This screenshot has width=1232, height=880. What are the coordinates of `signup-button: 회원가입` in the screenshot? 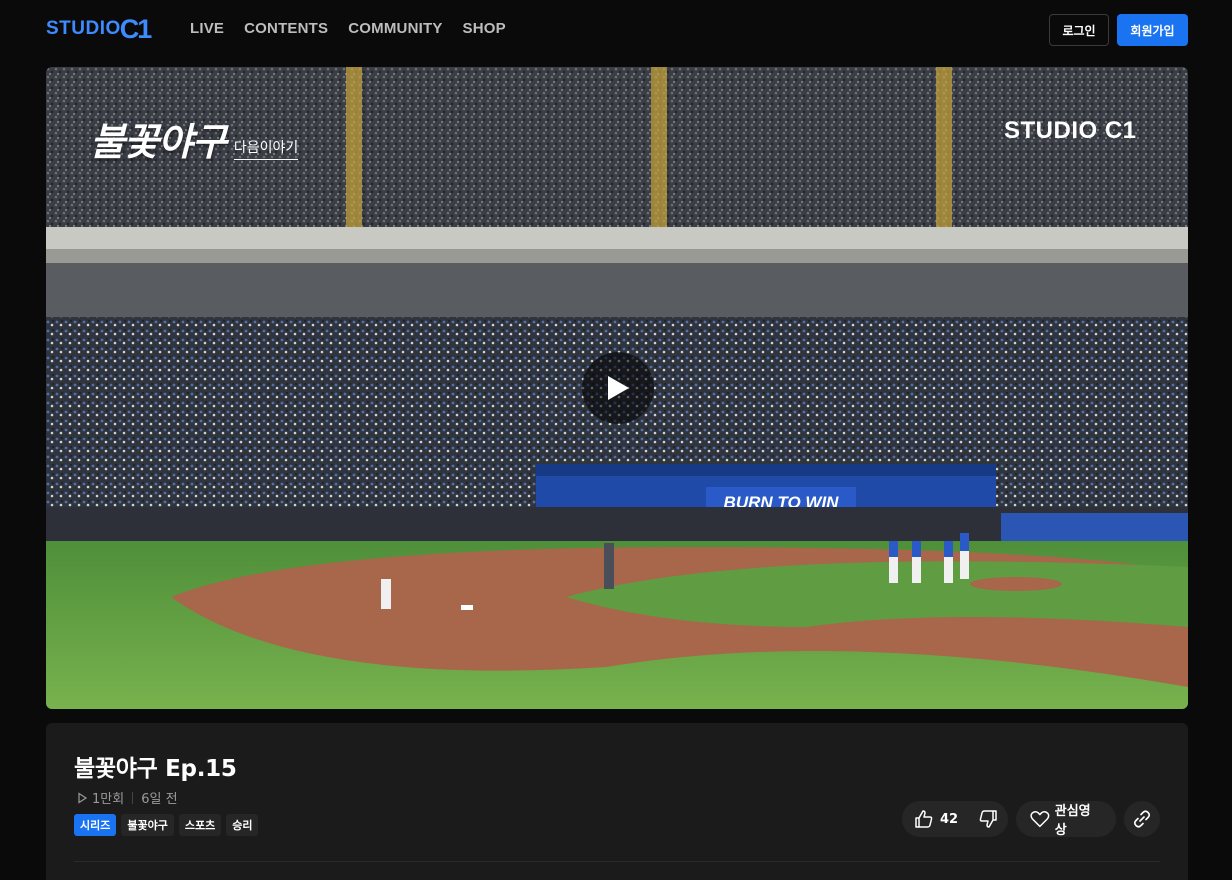 It's located at (1152, 30).